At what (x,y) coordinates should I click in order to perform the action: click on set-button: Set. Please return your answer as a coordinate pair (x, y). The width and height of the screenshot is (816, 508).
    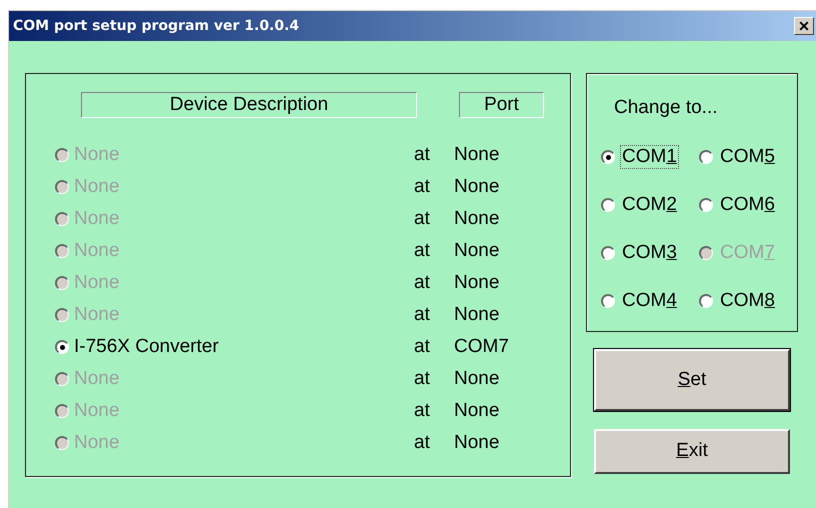
    Looking at the image, I should click on (692, 380).